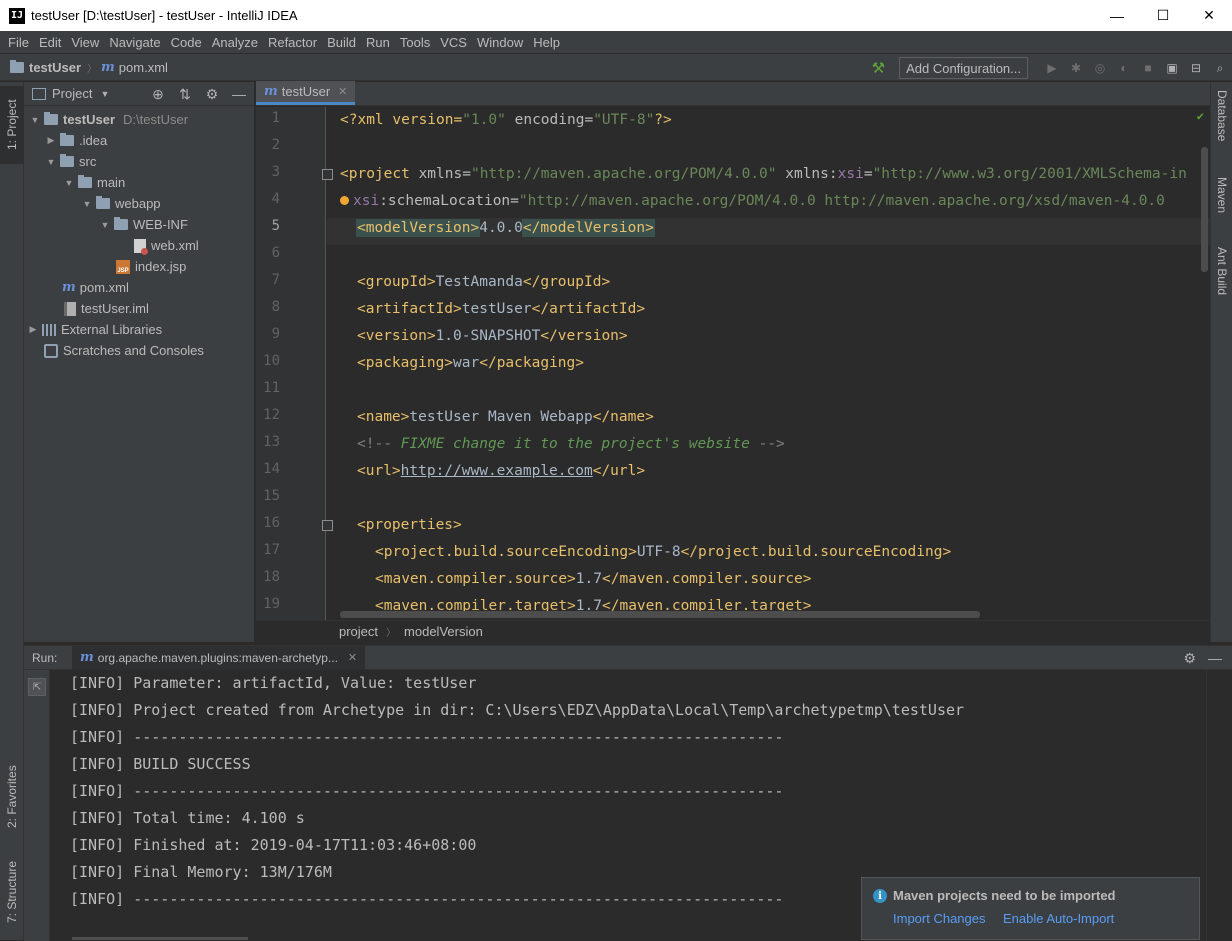 Image resolution: width=1232 pixels, height=941 pixels. Describe the element at coordinates (358, 631) in the screenshot. I see `breadcrumb-project: project` at that location.